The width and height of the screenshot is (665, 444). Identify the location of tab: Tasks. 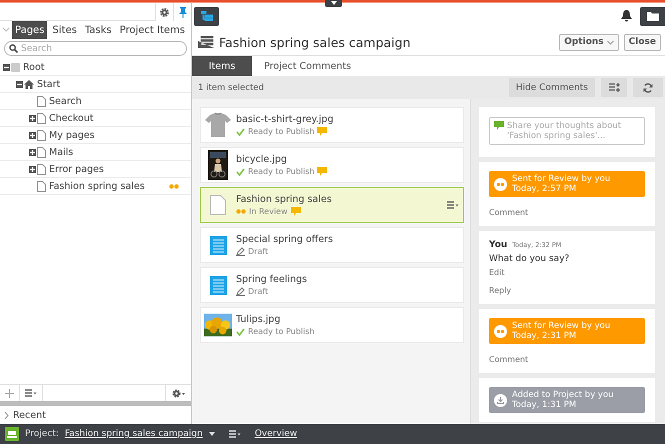
(98, 30).